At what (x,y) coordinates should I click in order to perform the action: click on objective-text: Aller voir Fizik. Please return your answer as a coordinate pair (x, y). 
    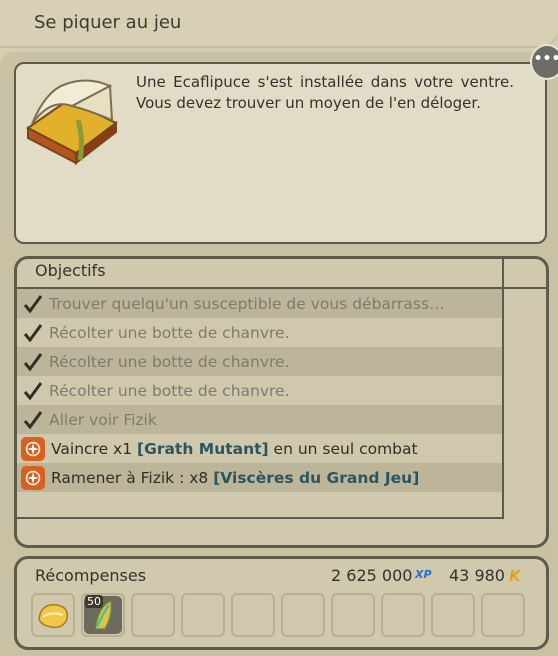
    Looking at the image, I should click on (103, 419).